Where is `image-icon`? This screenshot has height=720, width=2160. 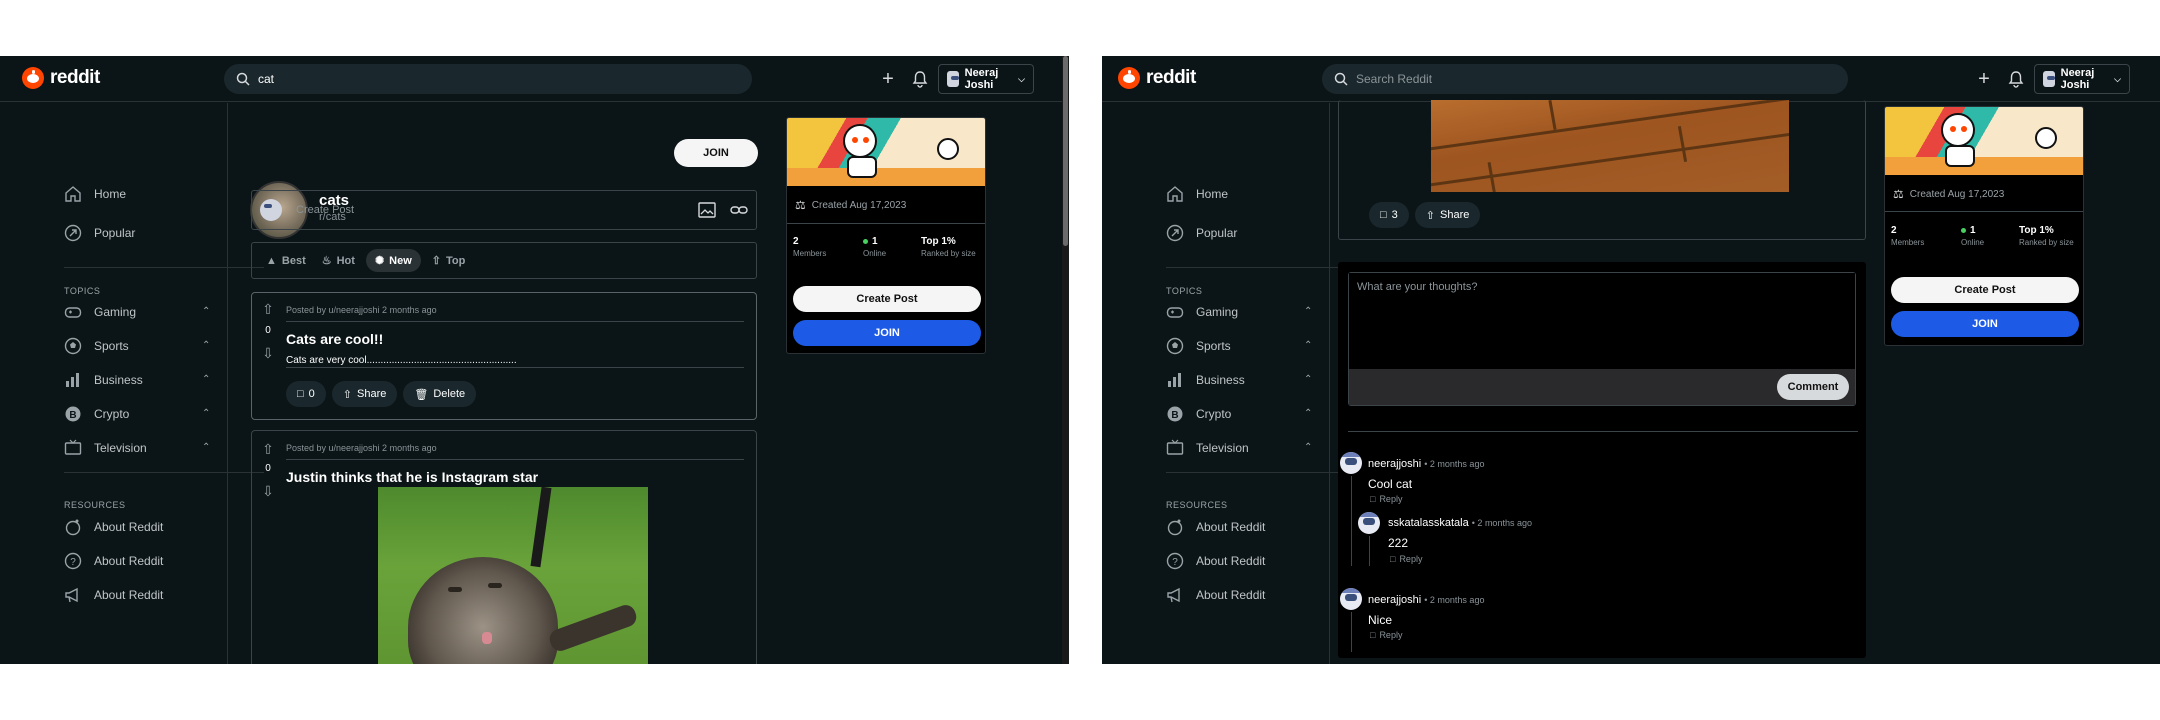 image-icon is located at coordinates (707, 210).